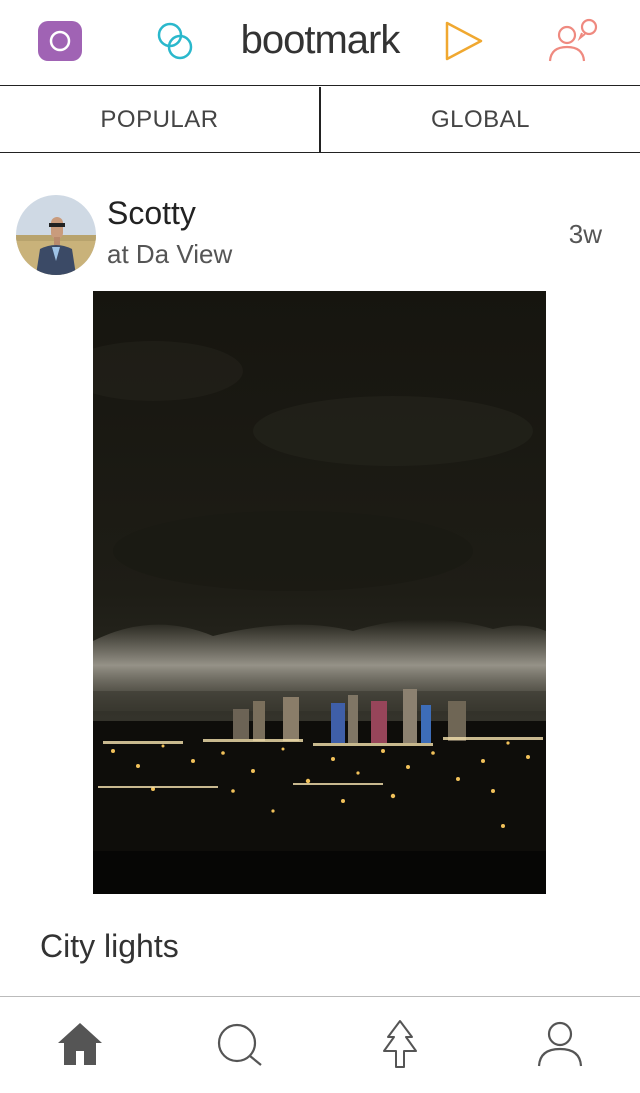 This screenshot has height=1093, width=640. I want to click on tab-global: GLOBAL, so click(479, 119).